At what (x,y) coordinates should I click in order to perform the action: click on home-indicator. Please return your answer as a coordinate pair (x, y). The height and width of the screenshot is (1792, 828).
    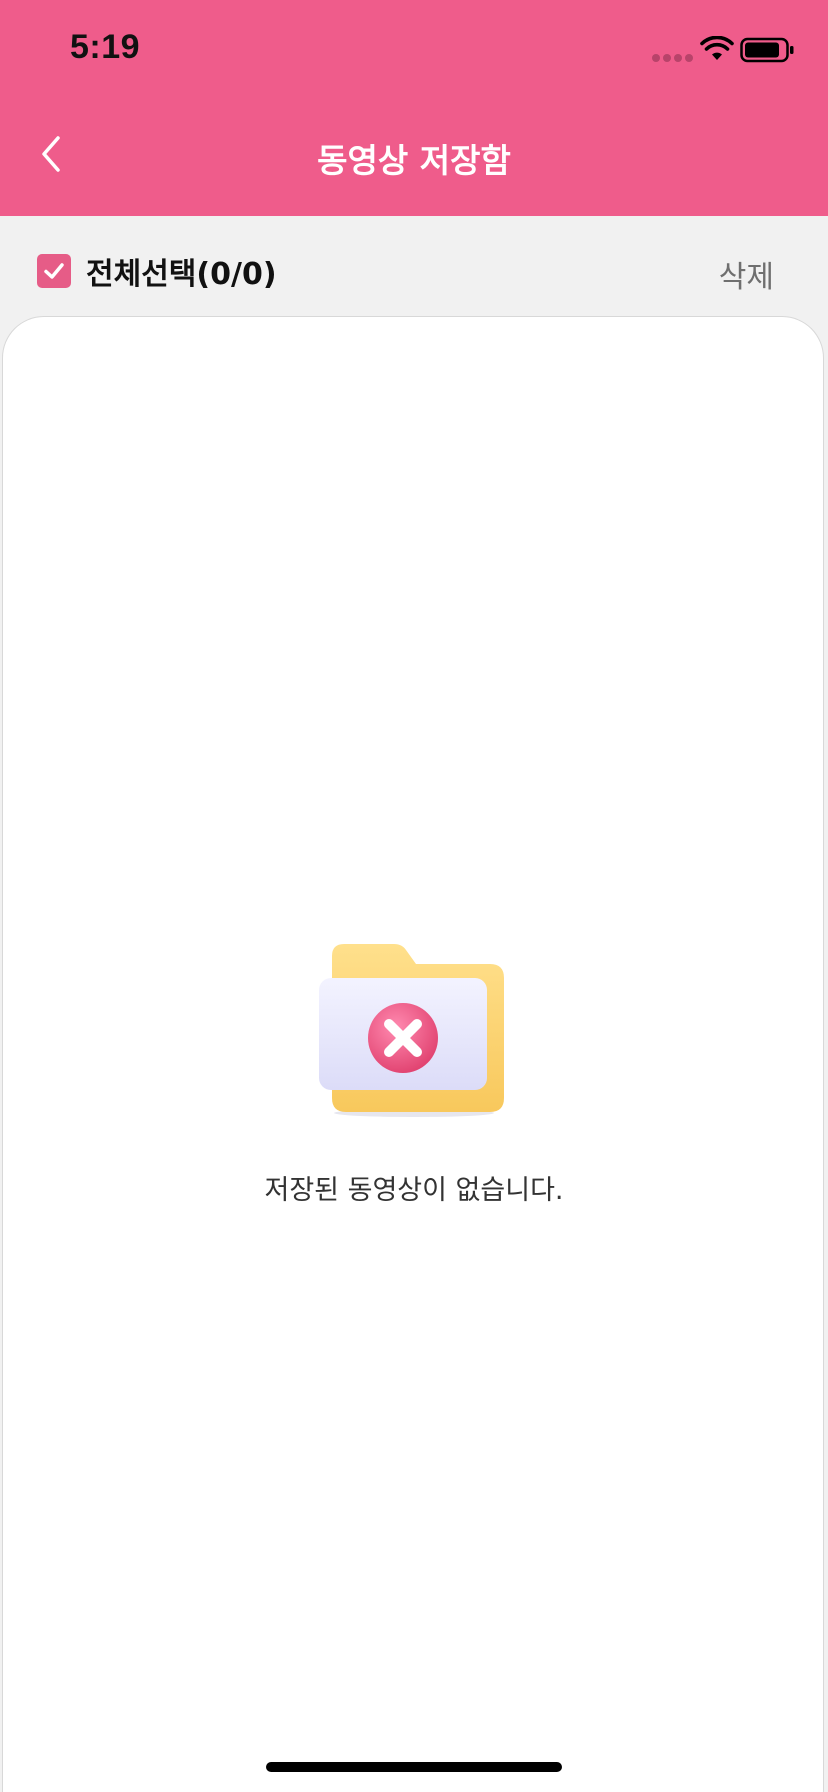
    Looking at the image, I should click on (414, 1767).